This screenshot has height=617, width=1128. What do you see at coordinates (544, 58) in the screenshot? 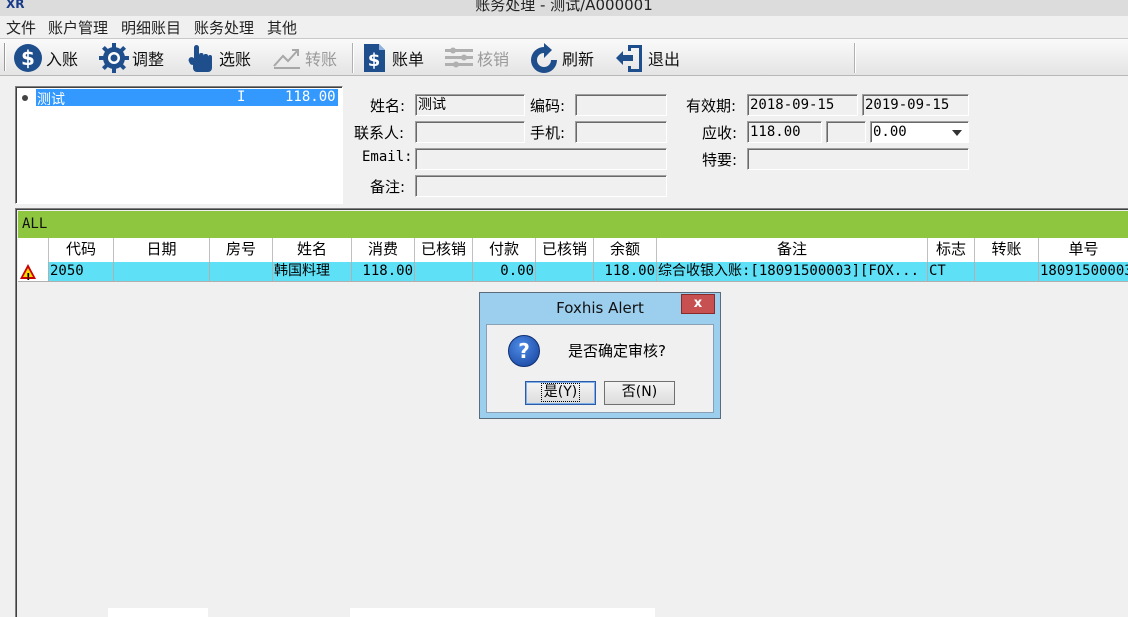
I see `refresh-icon` at bounding box center [544, 58].